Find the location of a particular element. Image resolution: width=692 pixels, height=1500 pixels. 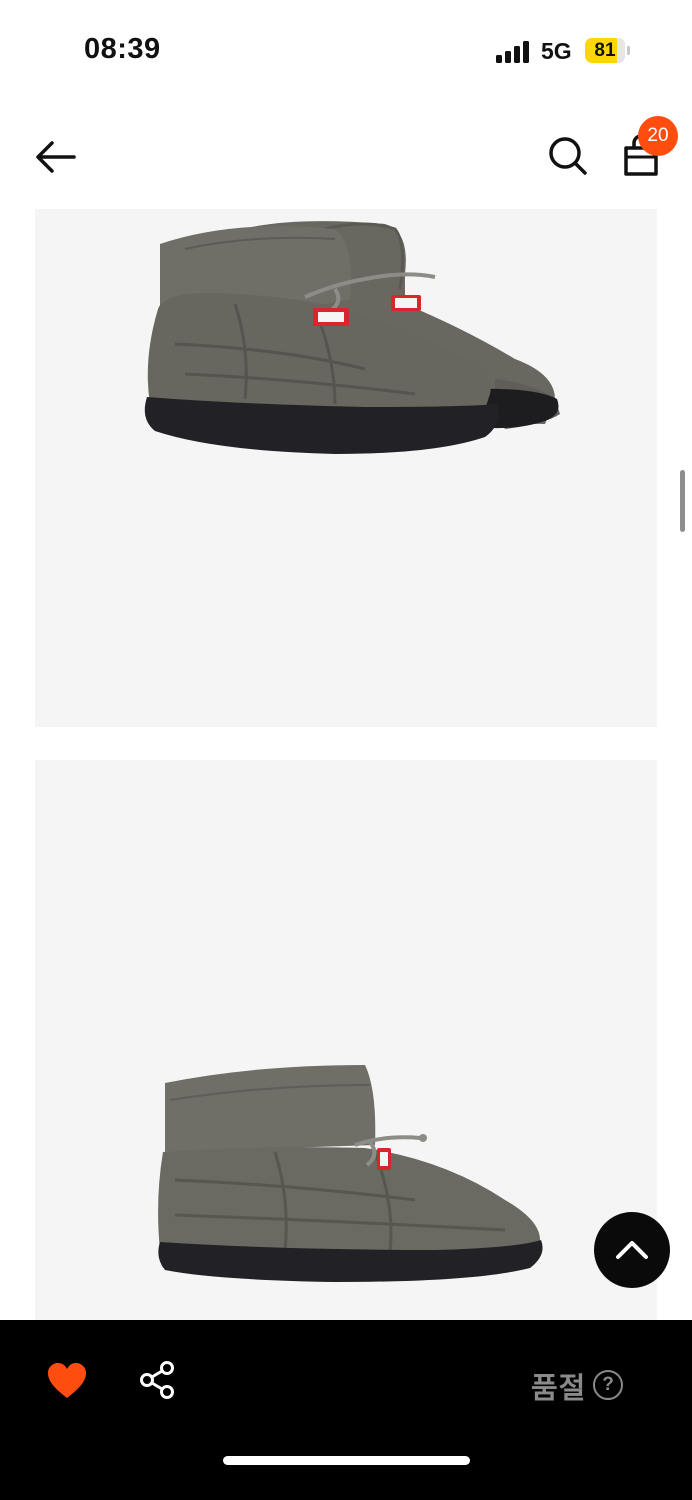

network-type: 5G is located at coordinates (556, 51).